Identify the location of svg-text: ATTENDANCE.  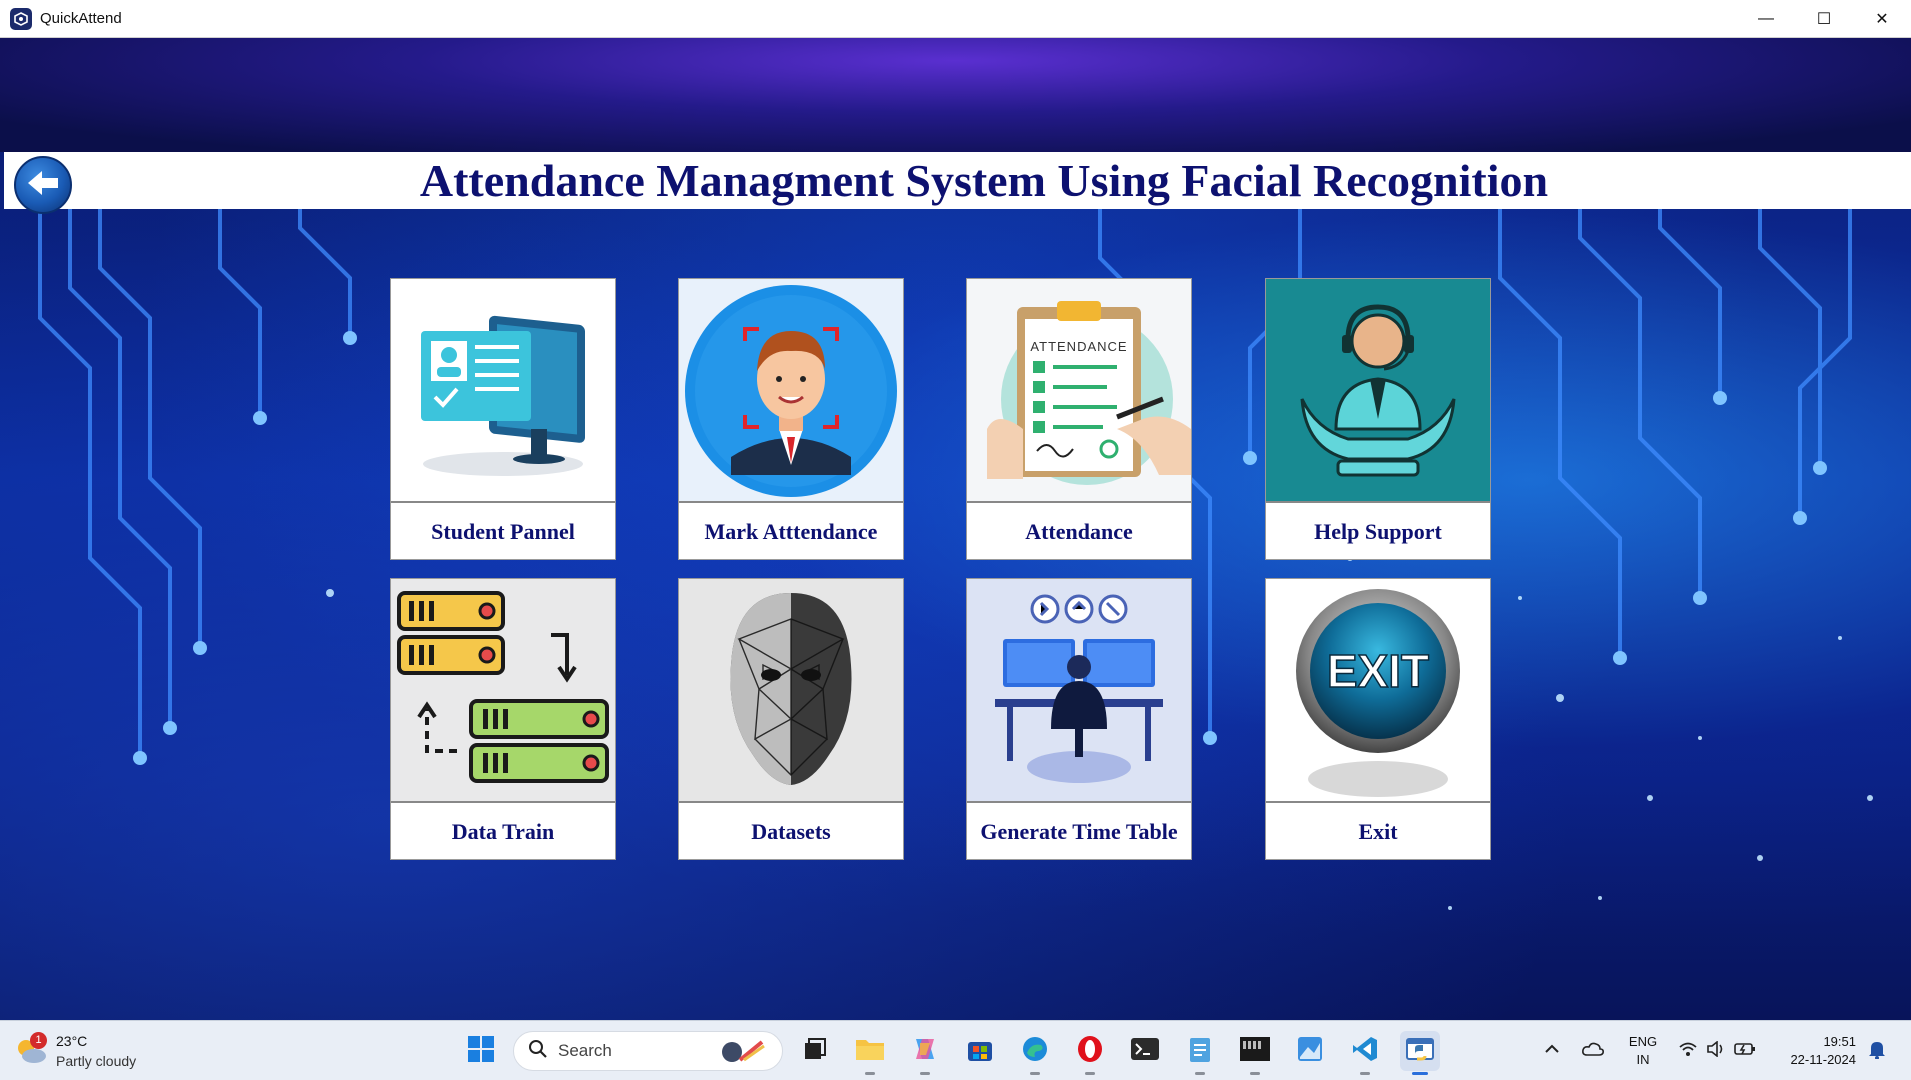
(1078, 346).